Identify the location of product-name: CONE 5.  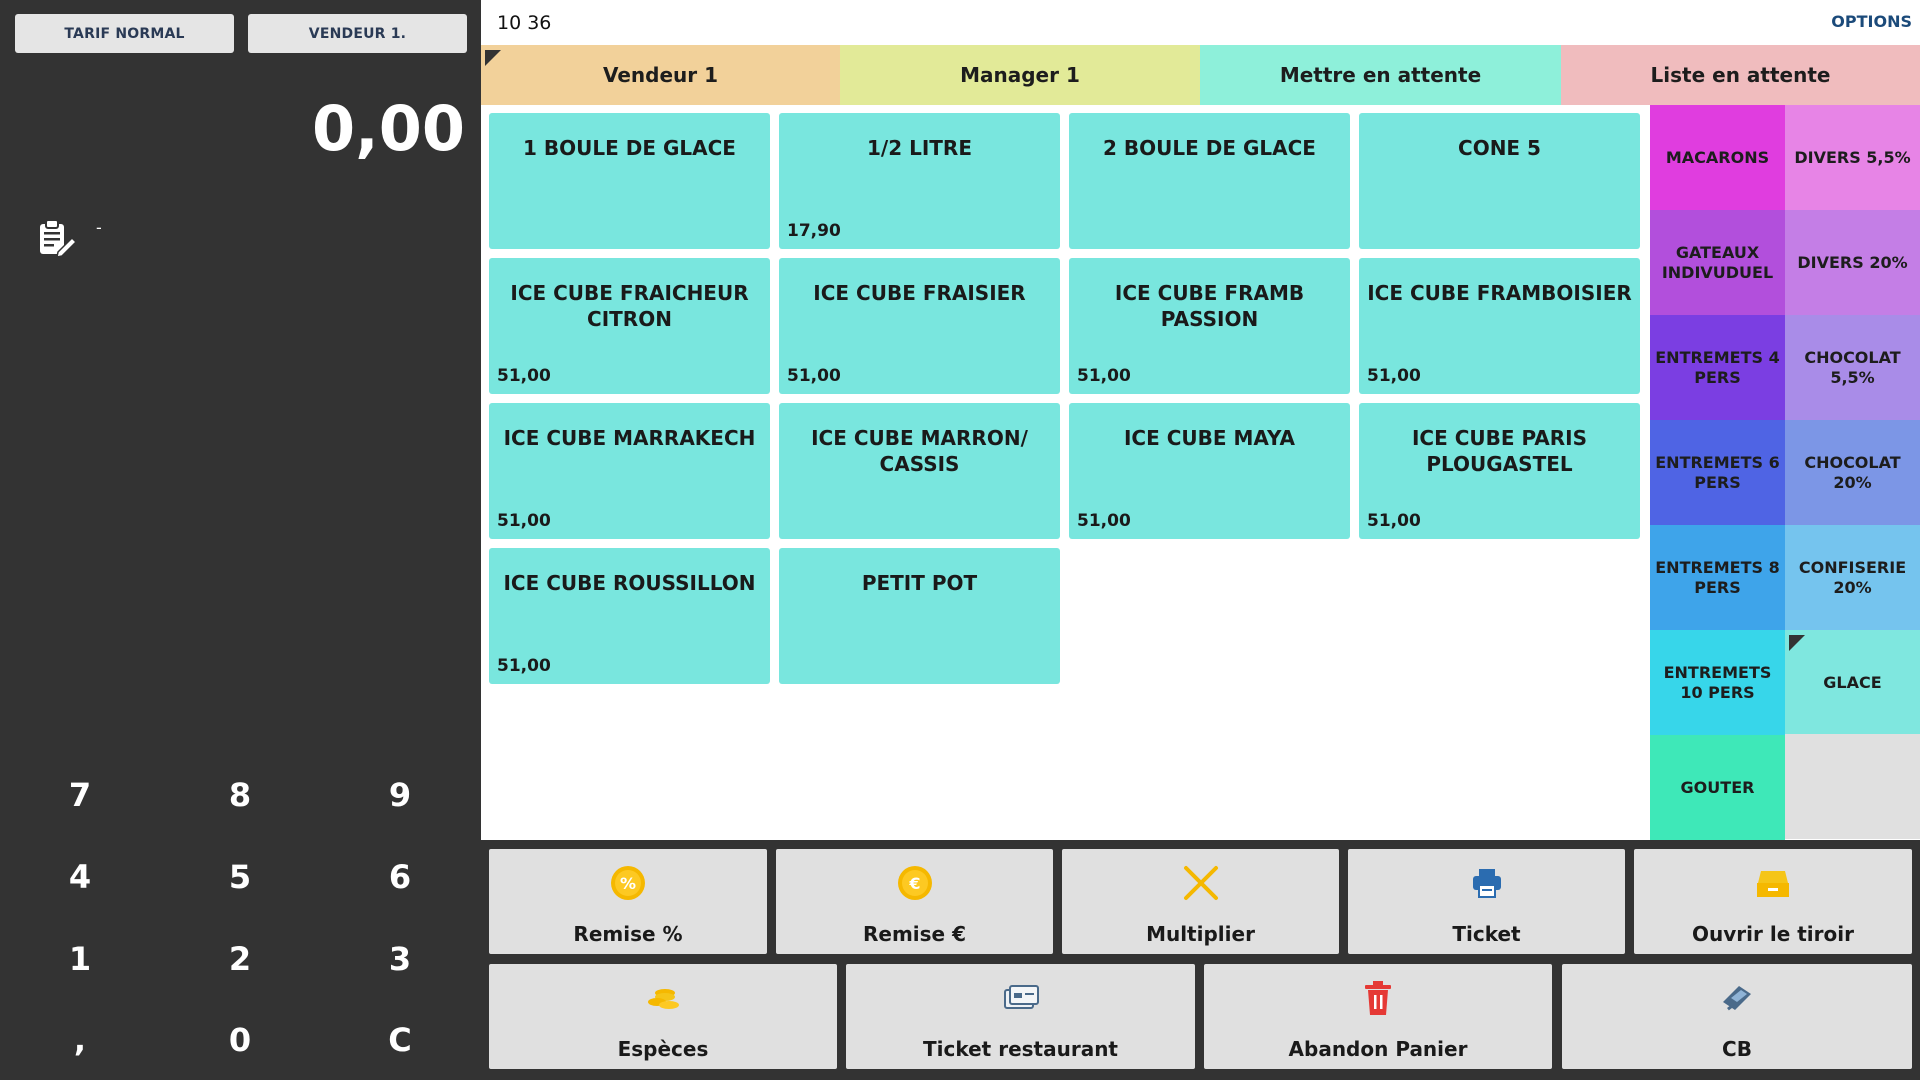
(1499, 148).